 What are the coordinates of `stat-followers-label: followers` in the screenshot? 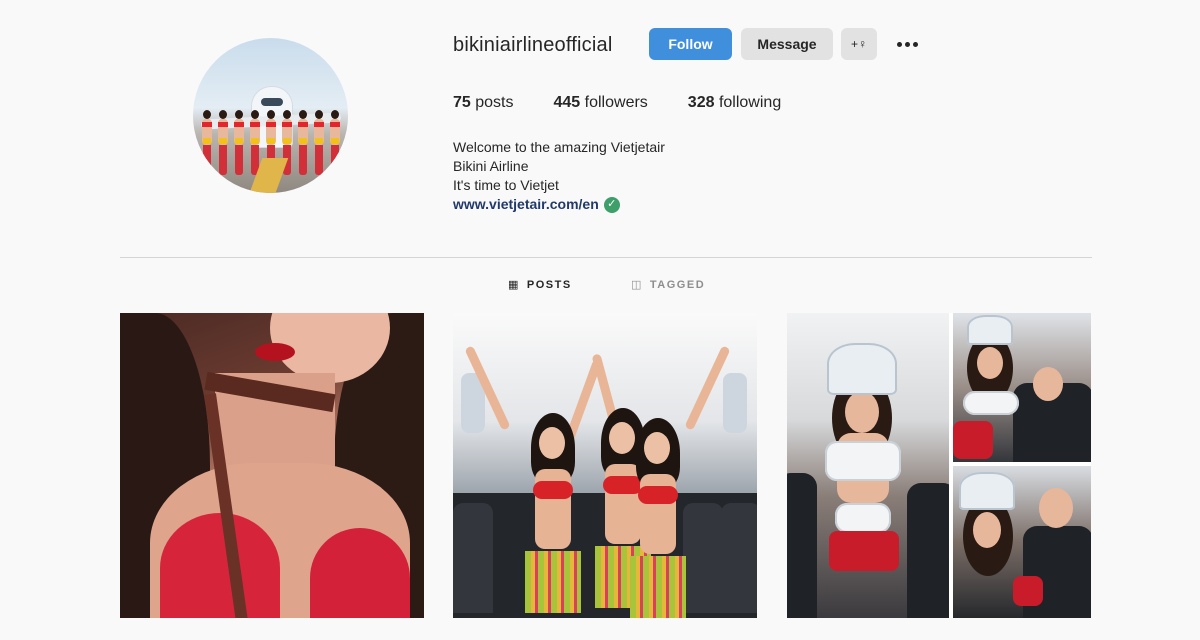 It's located at (616, 102).